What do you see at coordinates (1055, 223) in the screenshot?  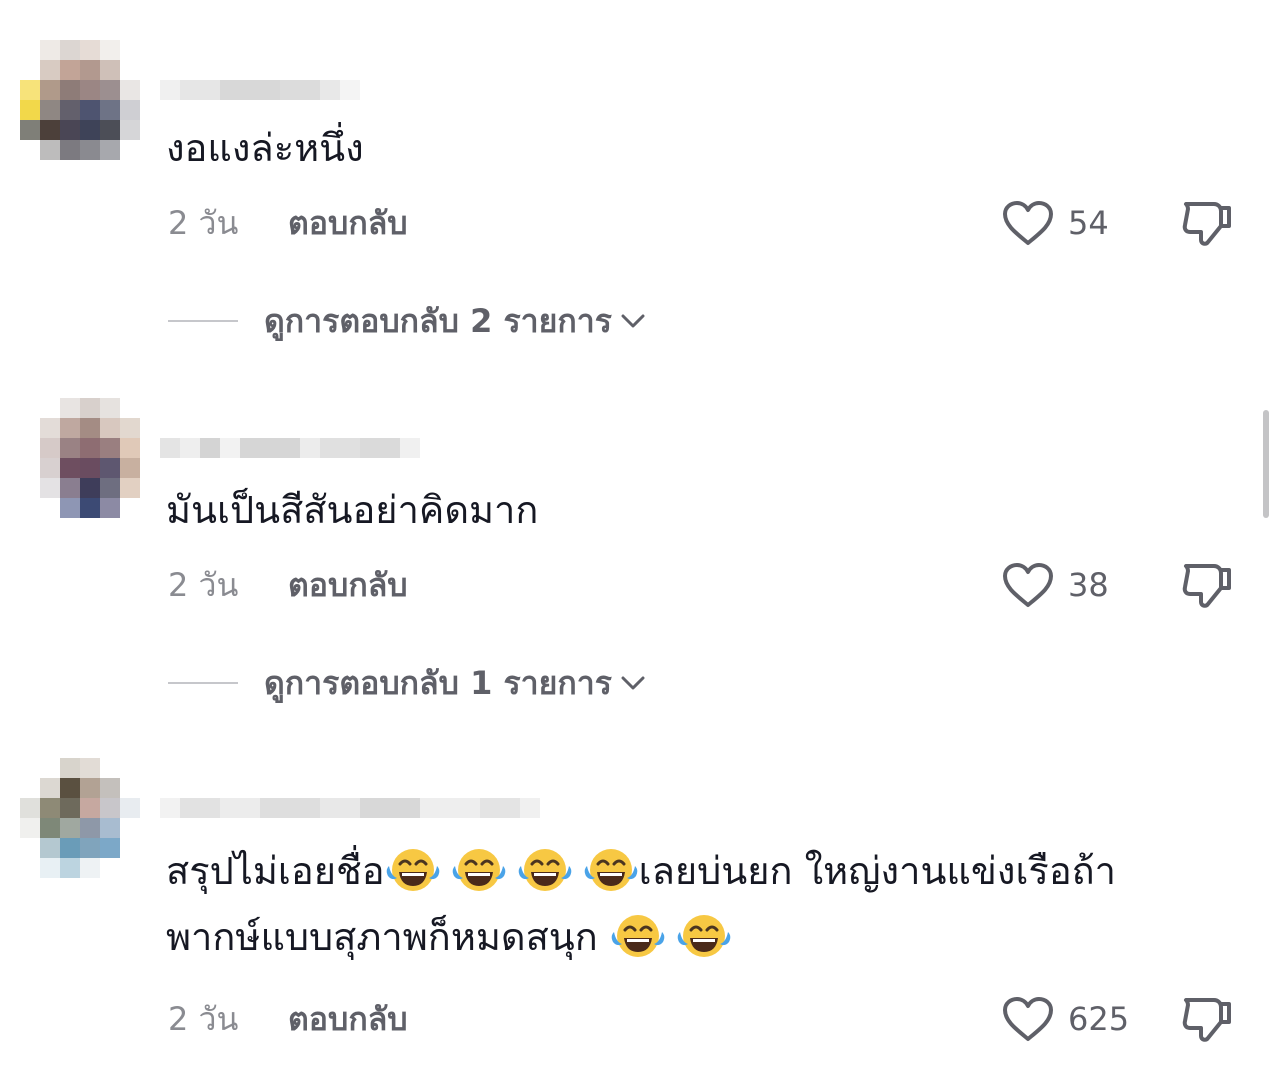 I see `like-button: 54` at bounding box center [1055, 223].